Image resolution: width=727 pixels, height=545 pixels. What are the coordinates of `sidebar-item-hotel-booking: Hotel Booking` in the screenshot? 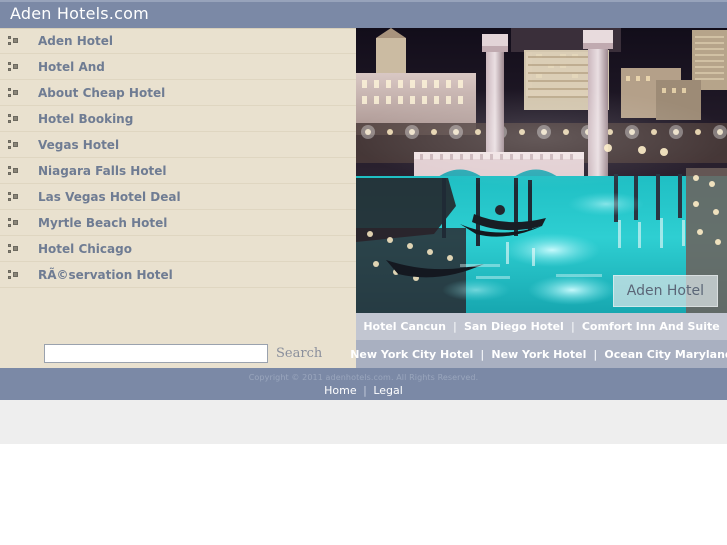 It's located at (178, 119).